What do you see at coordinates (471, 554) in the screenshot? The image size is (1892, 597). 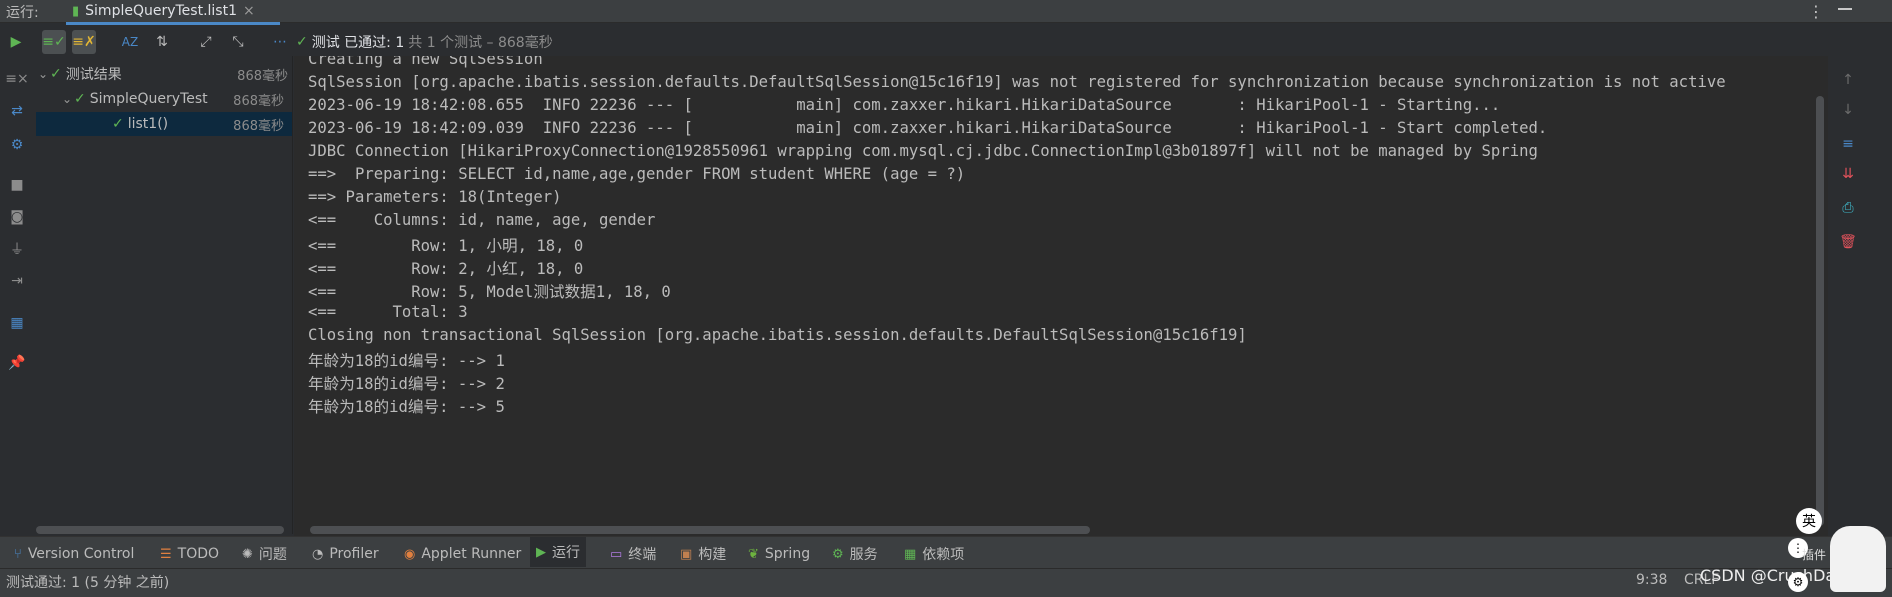 I see `tool-label: Applet Runner` at bounding box center [471, 554].